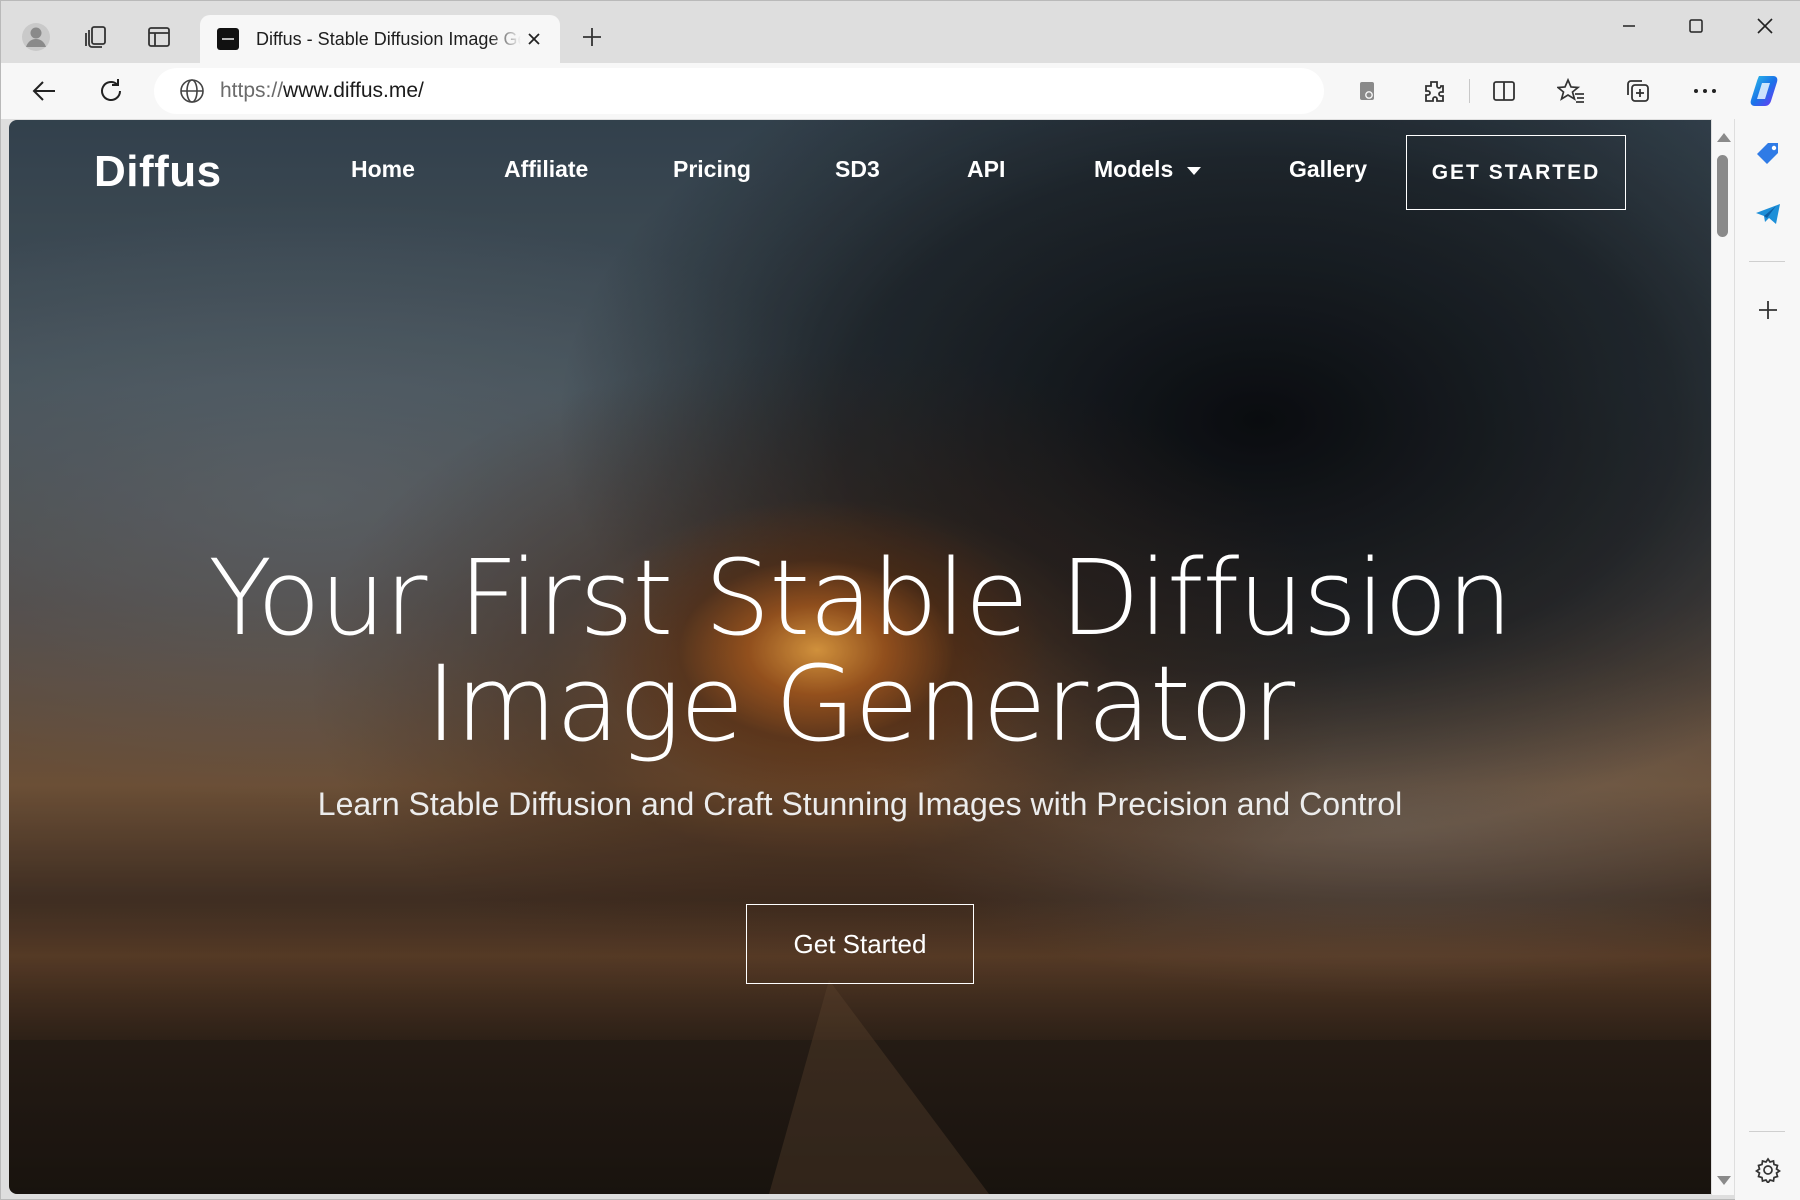 Image resolution: width=1800 pixels, height=1200 pixels. Describe the element at coordinates (158, 172) in the screenshot. I see `site-logo: Diffus` at that location.